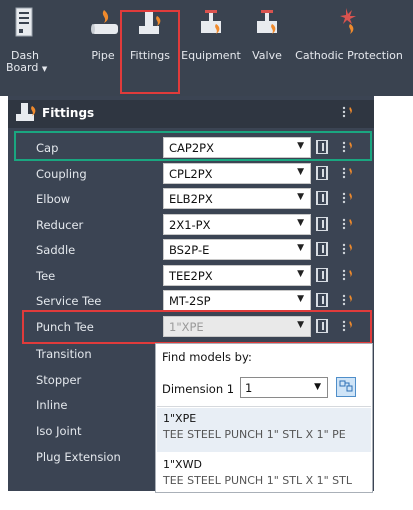 This screenshot has height=510, width=413. Describe the element at coordinates (237, 300) in the screenshot. I see `fitting-combo: MT-2SP ▼` at that location.